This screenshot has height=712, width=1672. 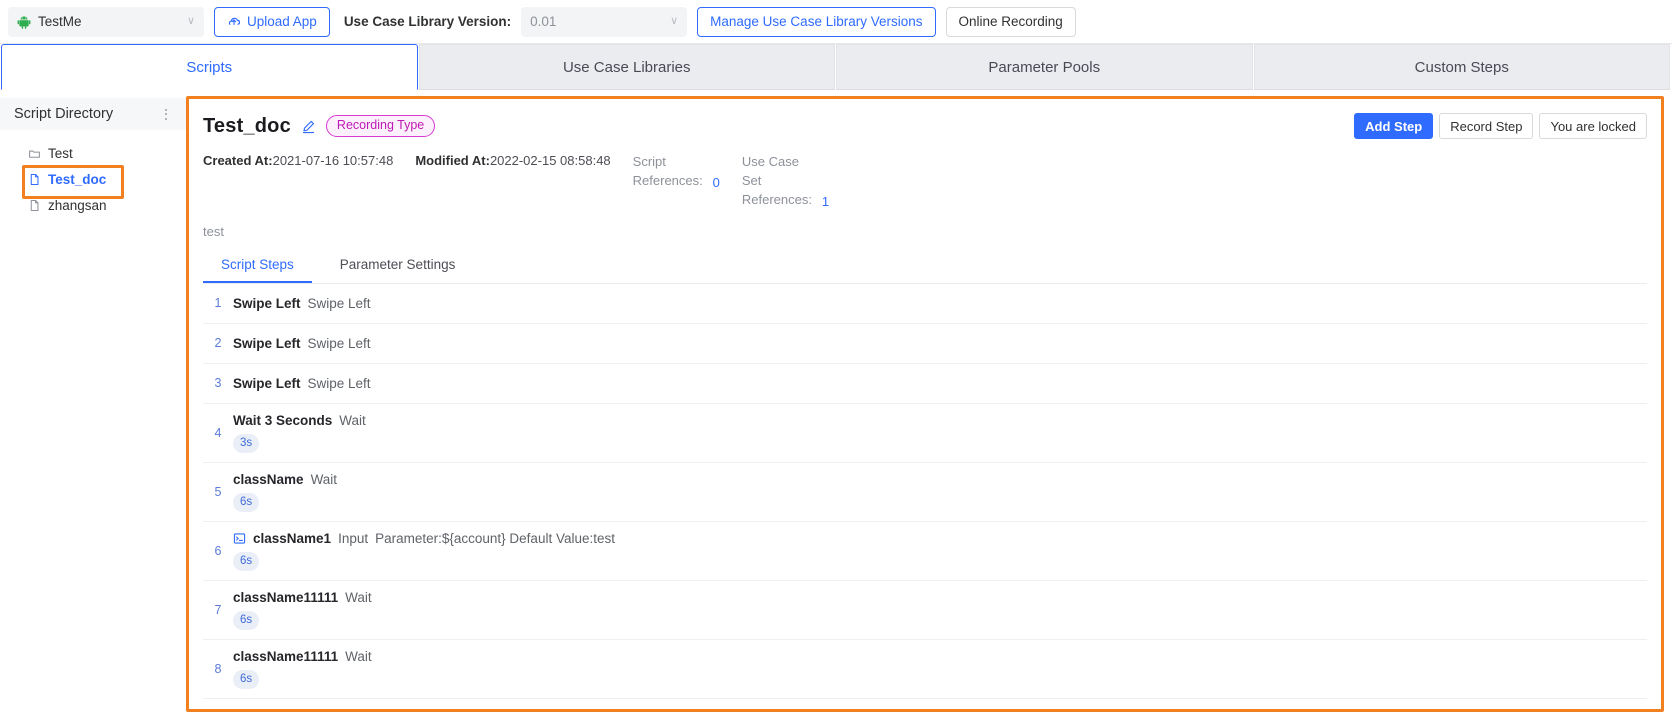 I want to click on record-step-button: Record Step, so click(x=1486, y=126).